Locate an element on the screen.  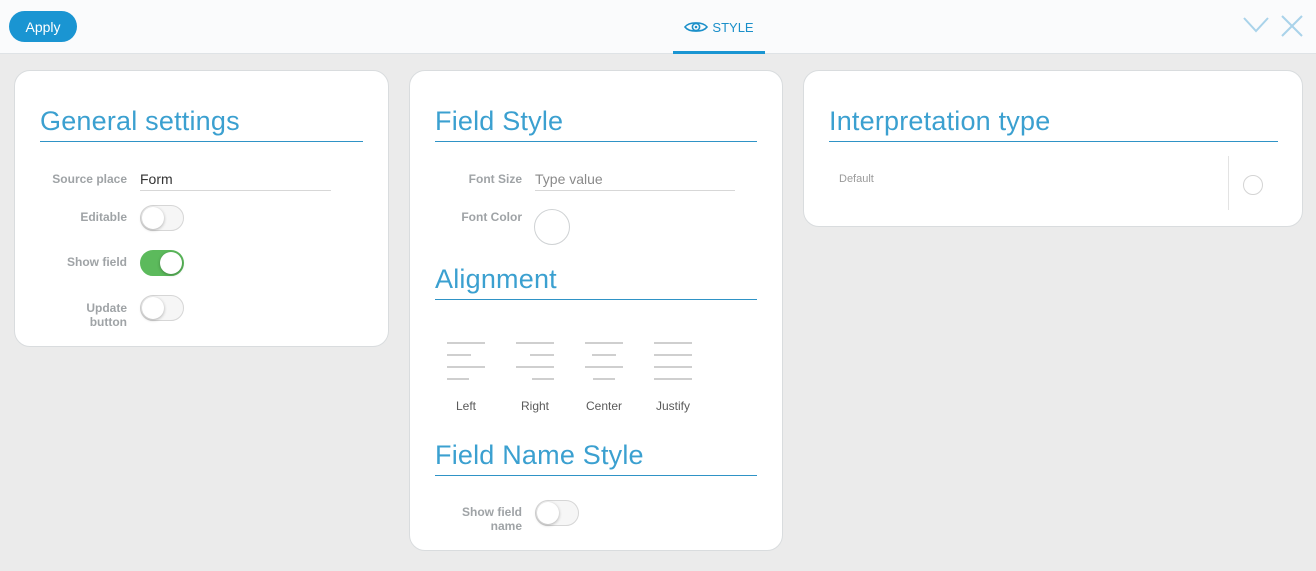
align-left-icon is located at coordinates (466, 361).